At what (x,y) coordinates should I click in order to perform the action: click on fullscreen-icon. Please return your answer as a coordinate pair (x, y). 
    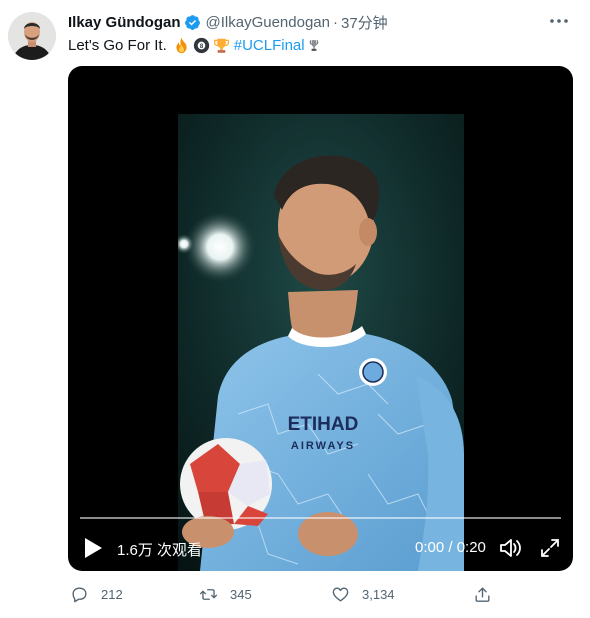
    Looking at the image, I should click on (550, 548).